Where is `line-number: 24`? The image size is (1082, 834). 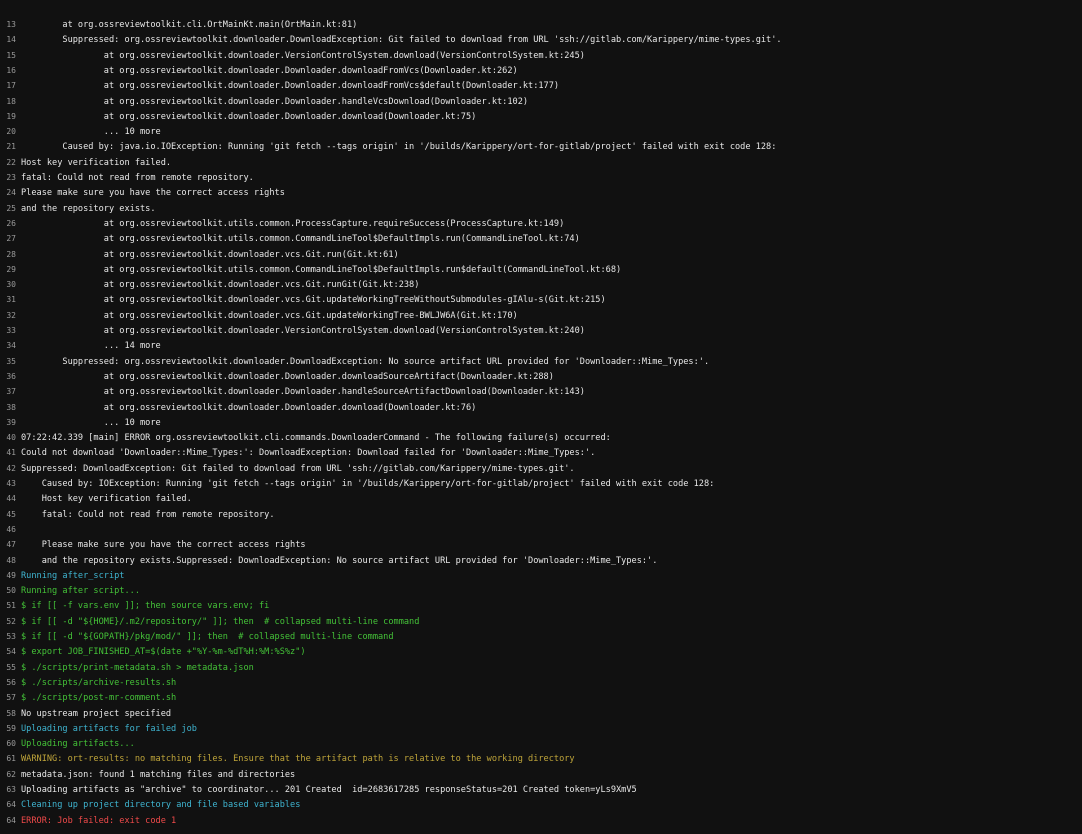 line-number: 24 is located at coordinates (8, 193).